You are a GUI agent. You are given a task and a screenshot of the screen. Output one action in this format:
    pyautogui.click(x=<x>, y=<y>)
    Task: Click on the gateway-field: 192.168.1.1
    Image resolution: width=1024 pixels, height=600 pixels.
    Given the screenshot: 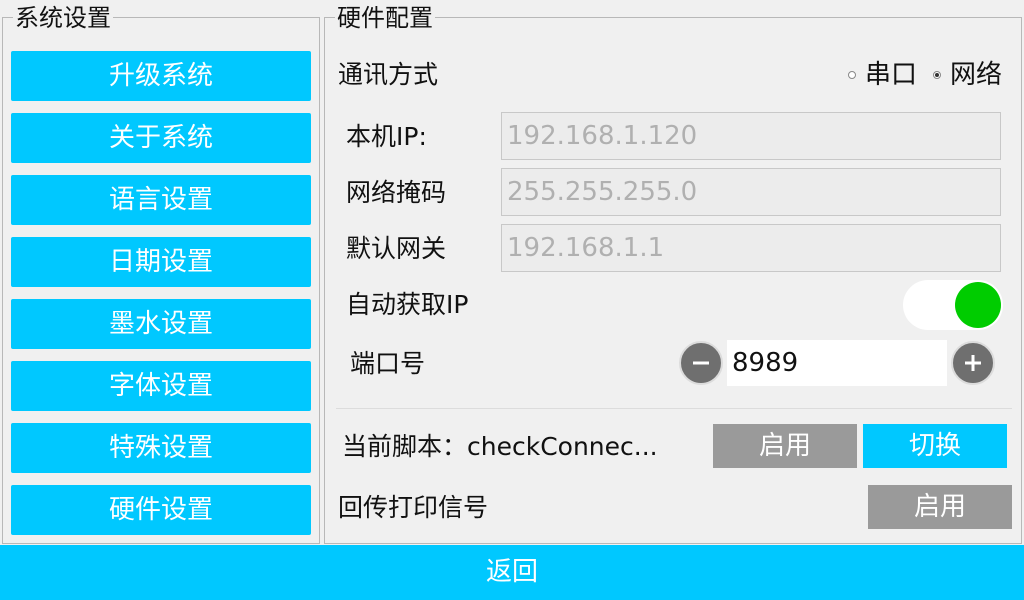 What is the action you would take?
    pyautogui.click(x=751, y=248)
    